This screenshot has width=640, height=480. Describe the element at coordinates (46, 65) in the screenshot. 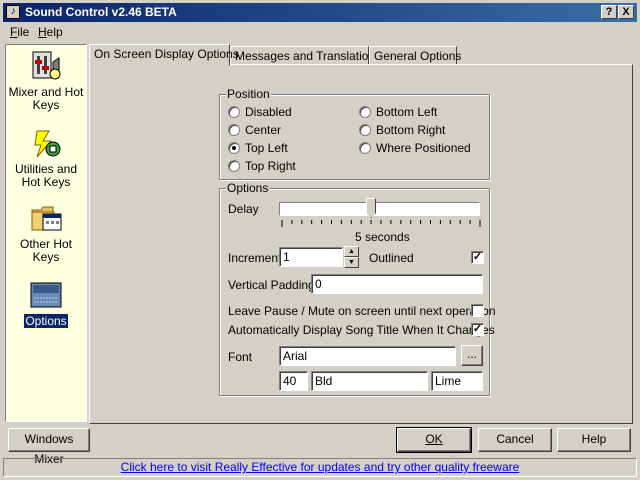

I see `mixer-icon` at that location.